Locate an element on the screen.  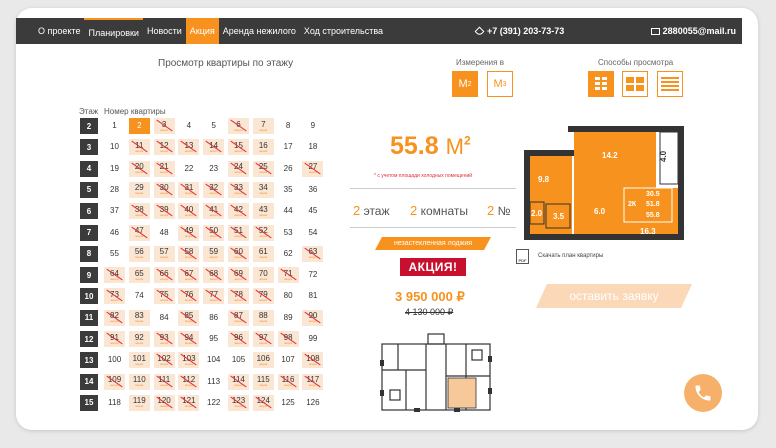
apartment-cell: 63 акция is located at coordinates (313, 253).